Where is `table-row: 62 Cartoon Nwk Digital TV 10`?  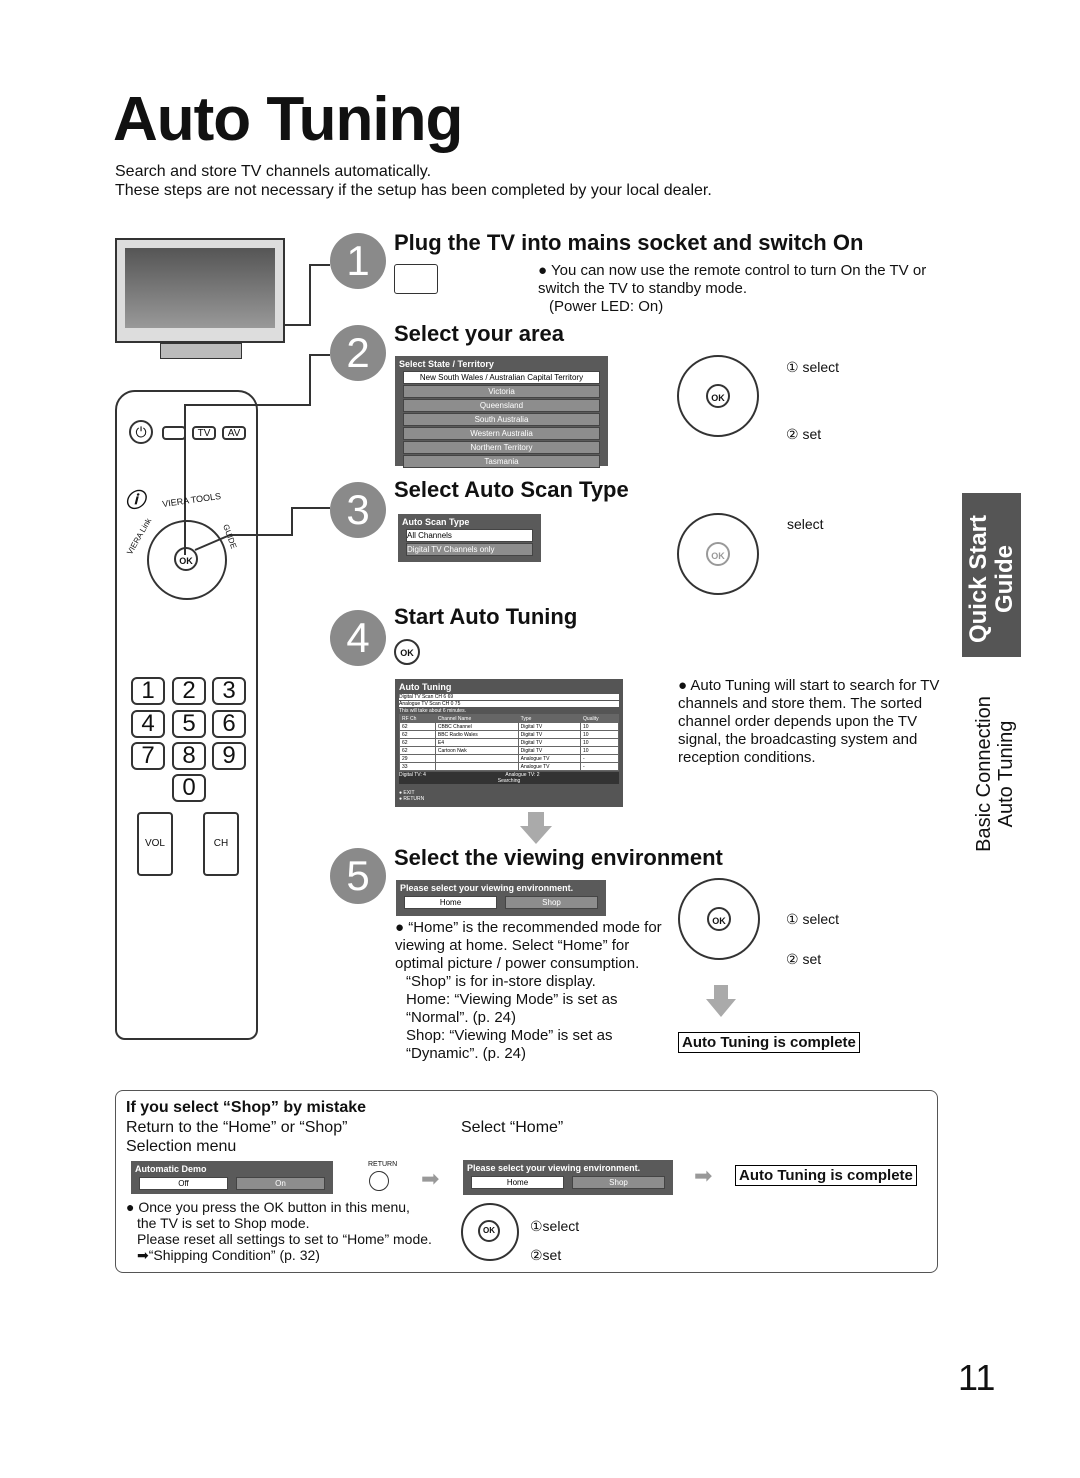 table-row: 62 Cartoon Nwk Digital TV 10 is located at coordinates (509, 750).